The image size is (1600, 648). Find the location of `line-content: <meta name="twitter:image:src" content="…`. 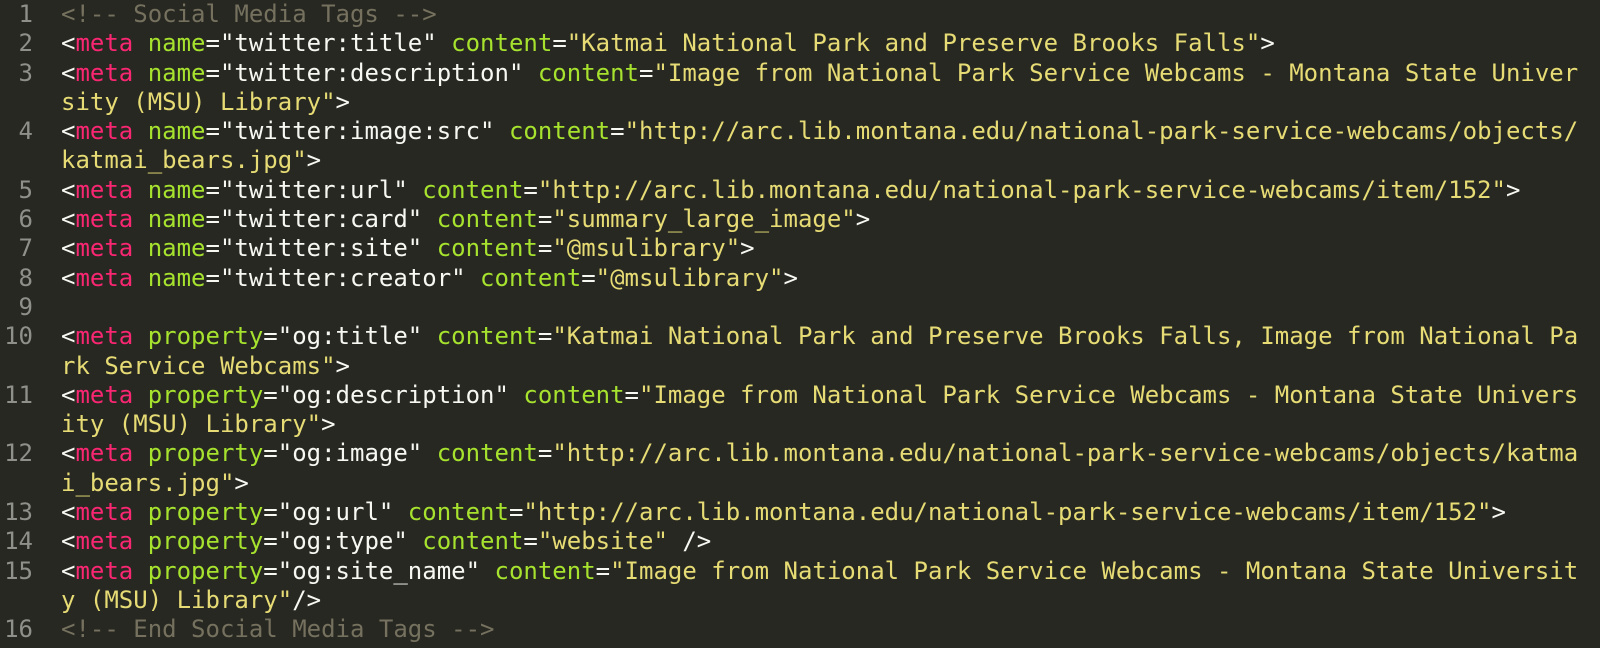

line-content: <meta name="twitter:image:src" content="… is located at coordinates (826, 146).